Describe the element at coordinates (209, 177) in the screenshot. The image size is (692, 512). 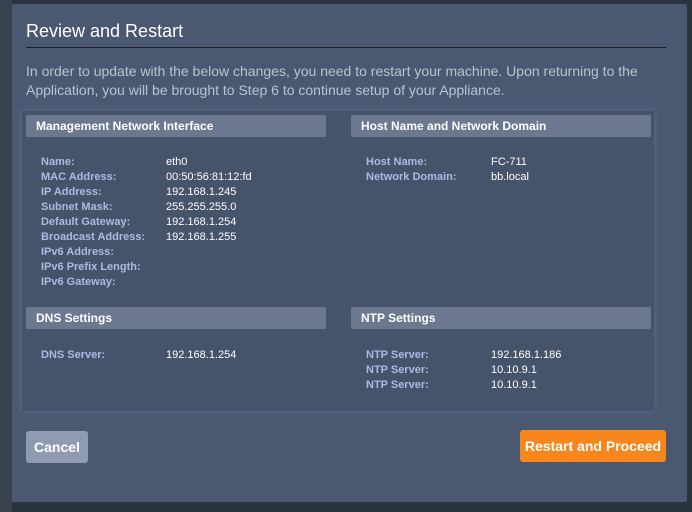
I see `kv-value: 00:50:56:81:12:fd` at that location.